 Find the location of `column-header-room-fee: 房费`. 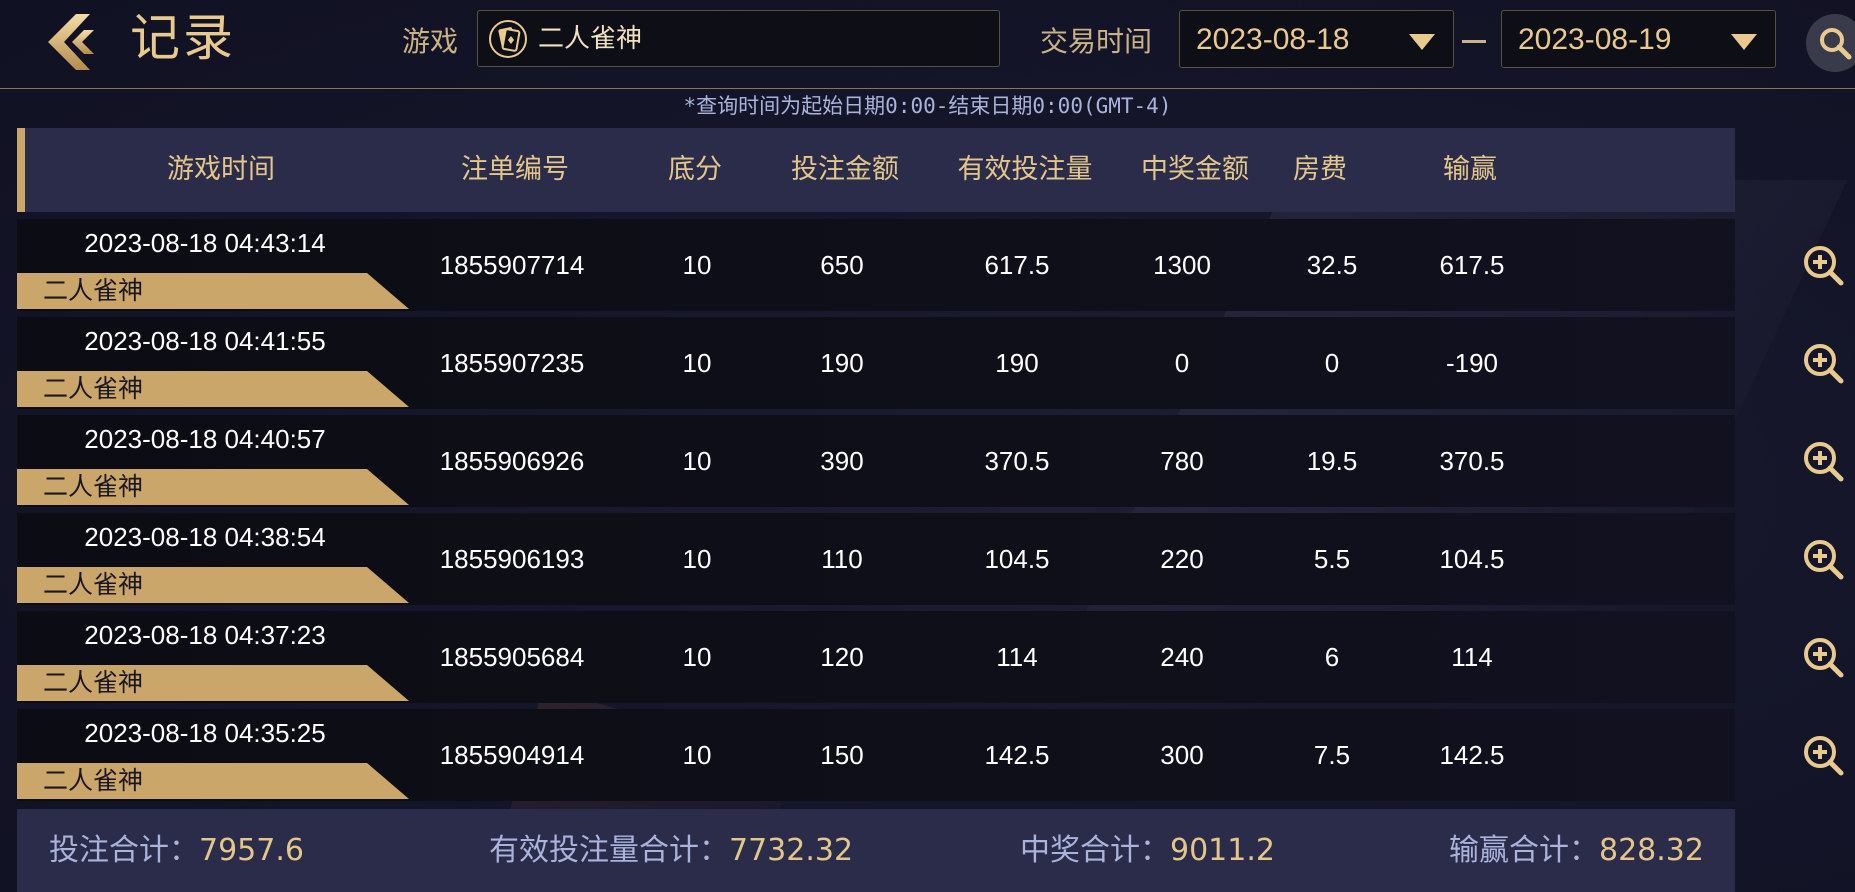

column-header-room-fee: 房费 is located at coordinates (1320, 169).